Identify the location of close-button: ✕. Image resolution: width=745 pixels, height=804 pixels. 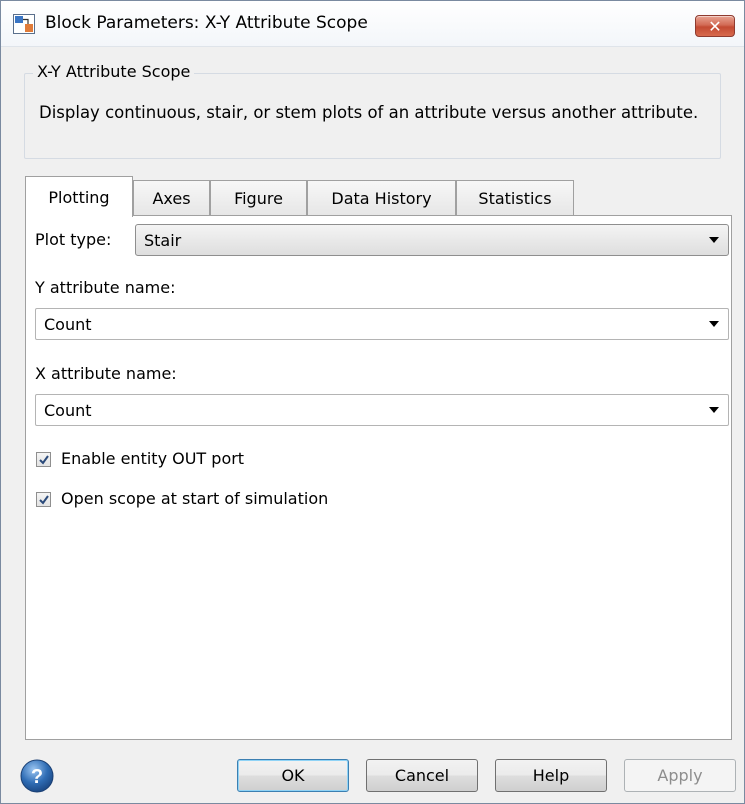
(715, 26).